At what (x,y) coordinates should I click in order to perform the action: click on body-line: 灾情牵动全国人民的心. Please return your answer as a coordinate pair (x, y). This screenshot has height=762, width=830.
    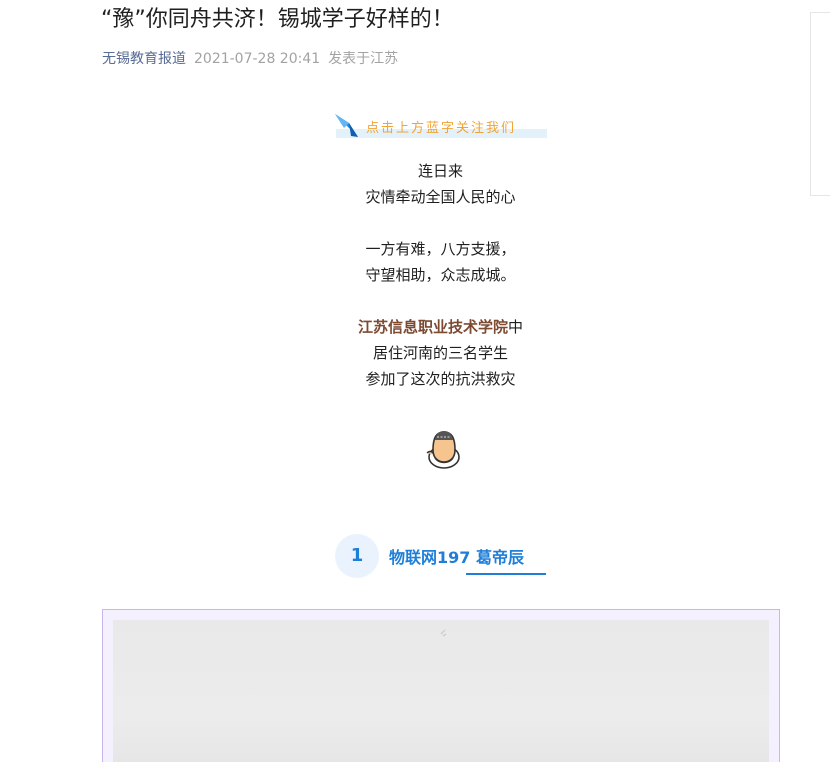
    Looking at the image, I should click on (440, 197).